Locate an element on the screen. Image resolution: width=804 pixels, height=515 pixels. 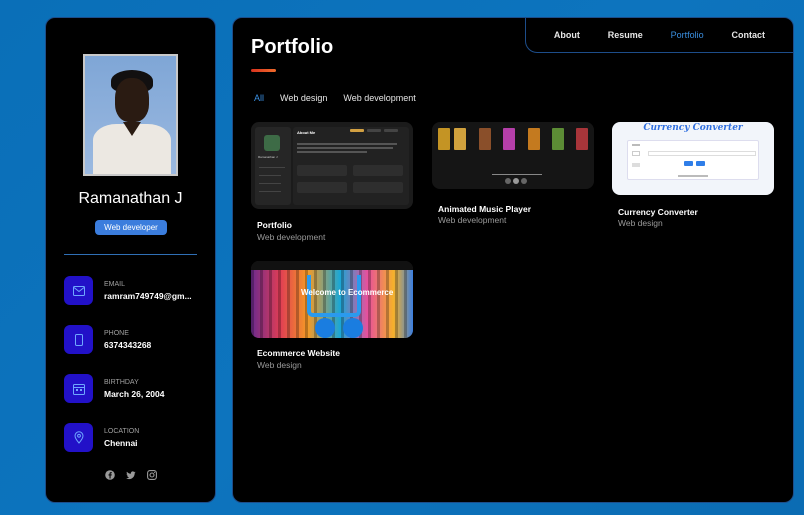
mail-icon is located at coordinates (78, 290).